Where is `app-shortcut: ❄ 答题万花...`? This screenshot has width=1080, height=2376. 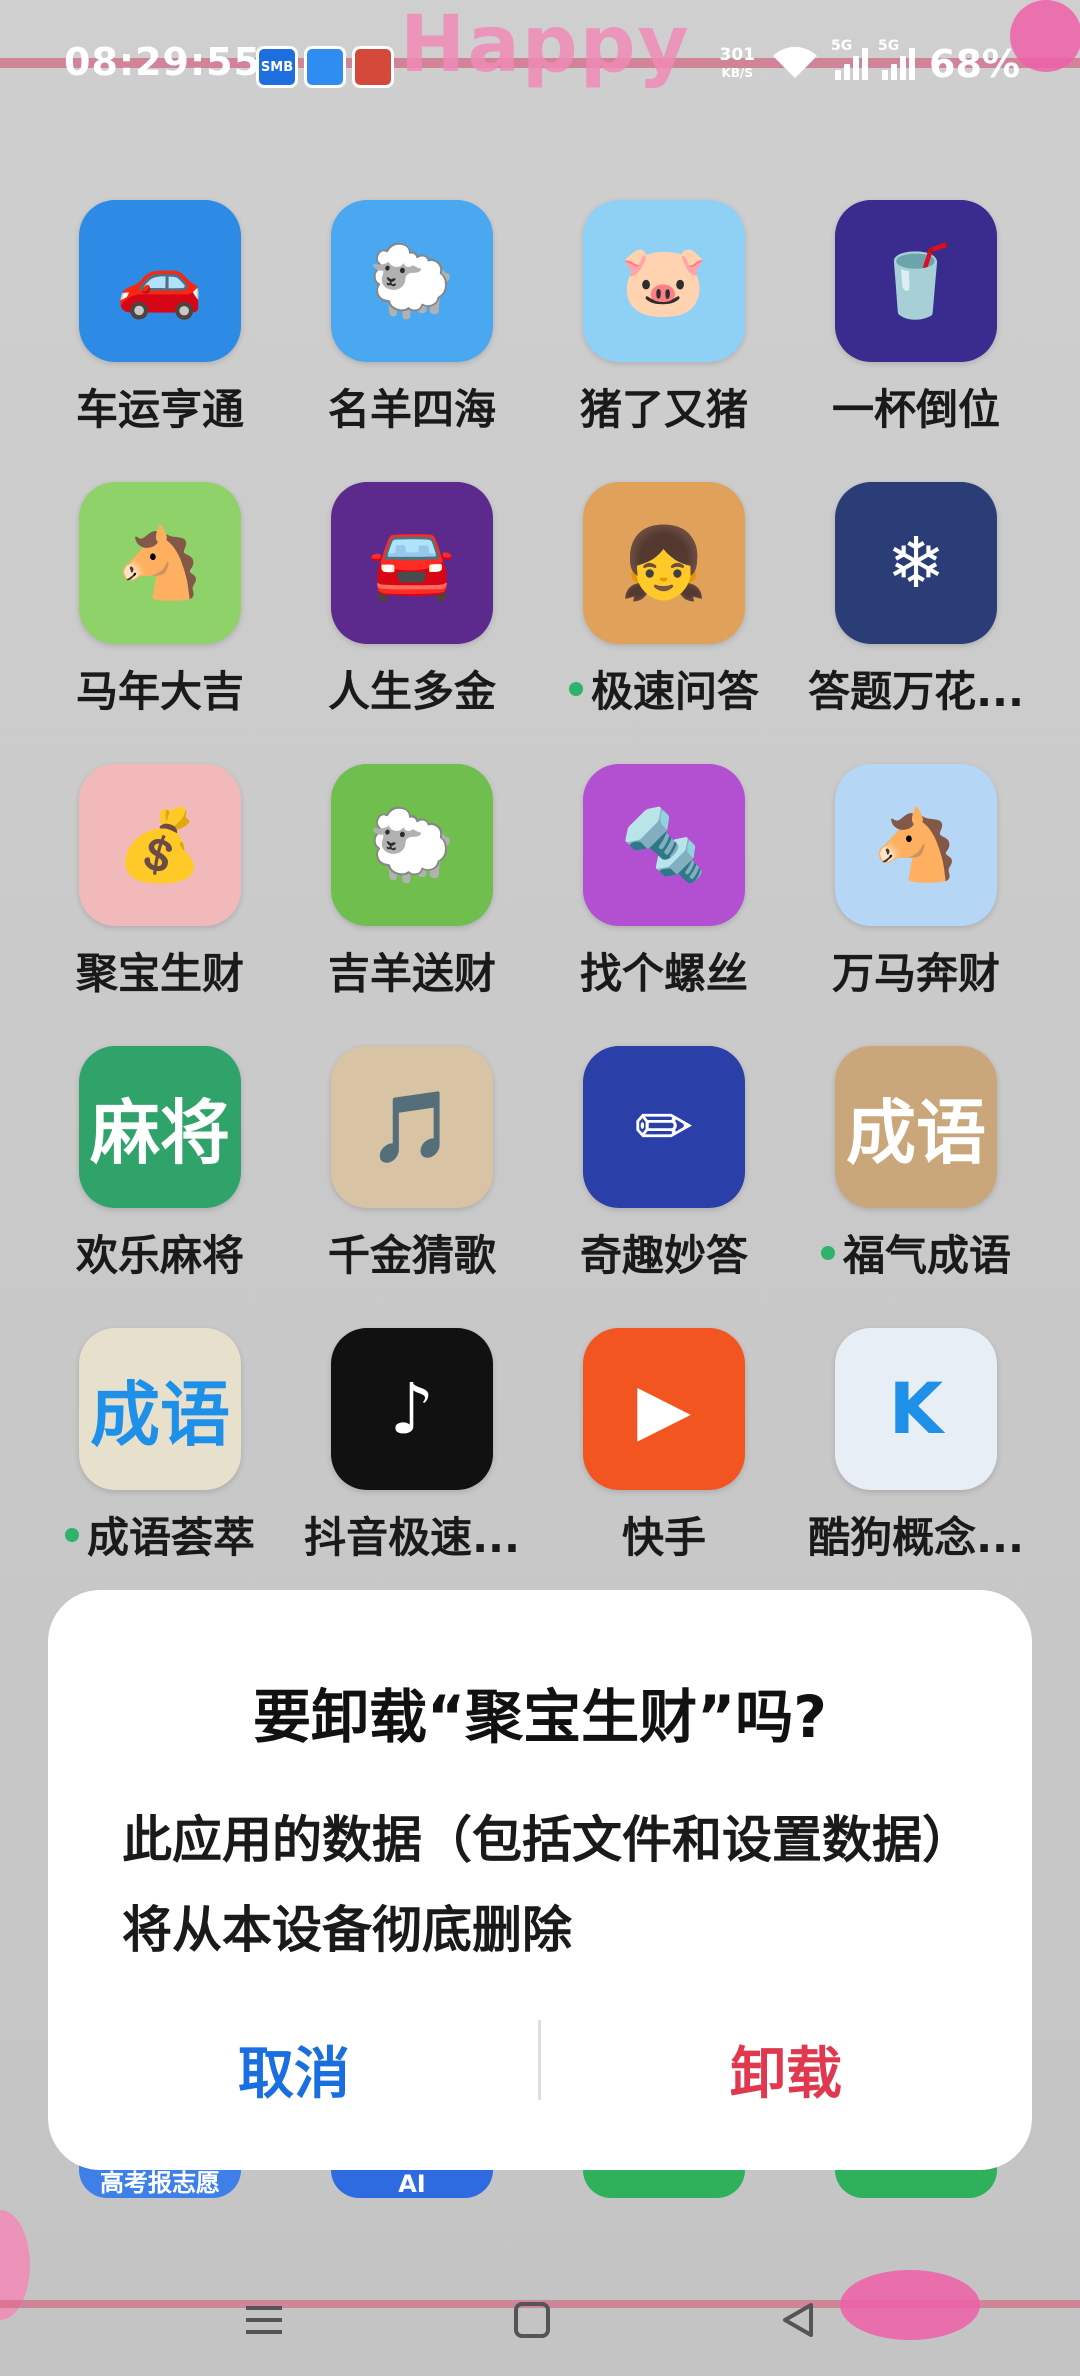
app-shortcut: ❄ 答题万花... is located at coordinates (916, 600).